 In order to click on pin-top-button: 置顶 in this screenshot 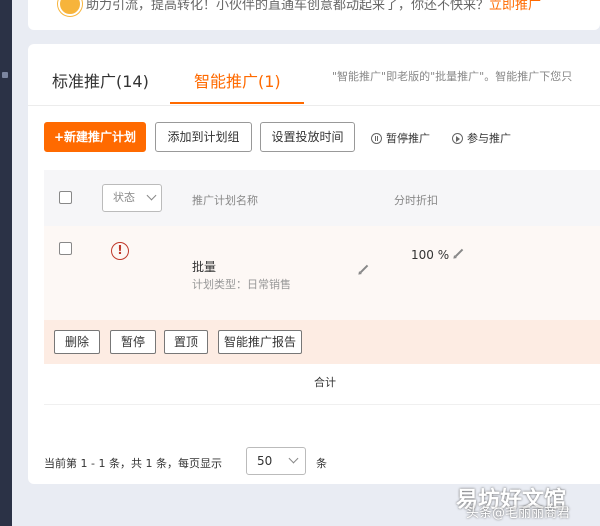, I will do `click(186, 342)`.